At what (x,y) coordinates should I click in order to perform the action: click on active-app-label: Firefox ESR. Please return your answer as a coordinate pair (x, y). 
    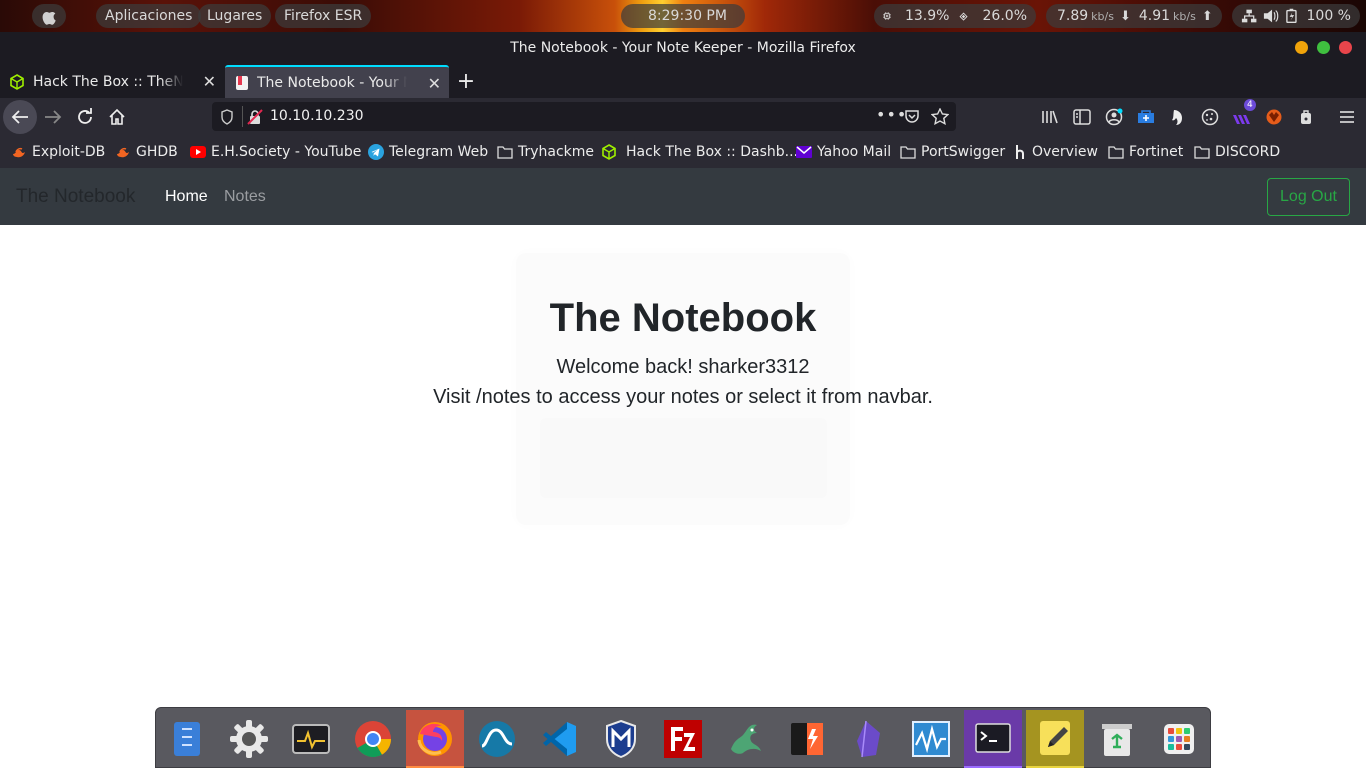
    Looking at the image, I should click on (323, 16).